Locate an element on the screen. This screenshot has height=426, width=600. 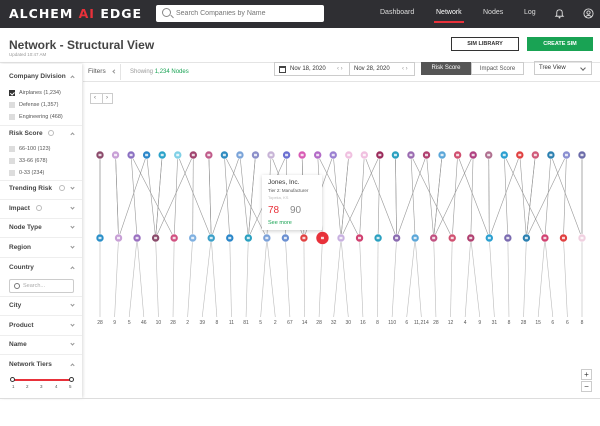
pager-prev-button: ‹ is located at coordinates (95, 98).